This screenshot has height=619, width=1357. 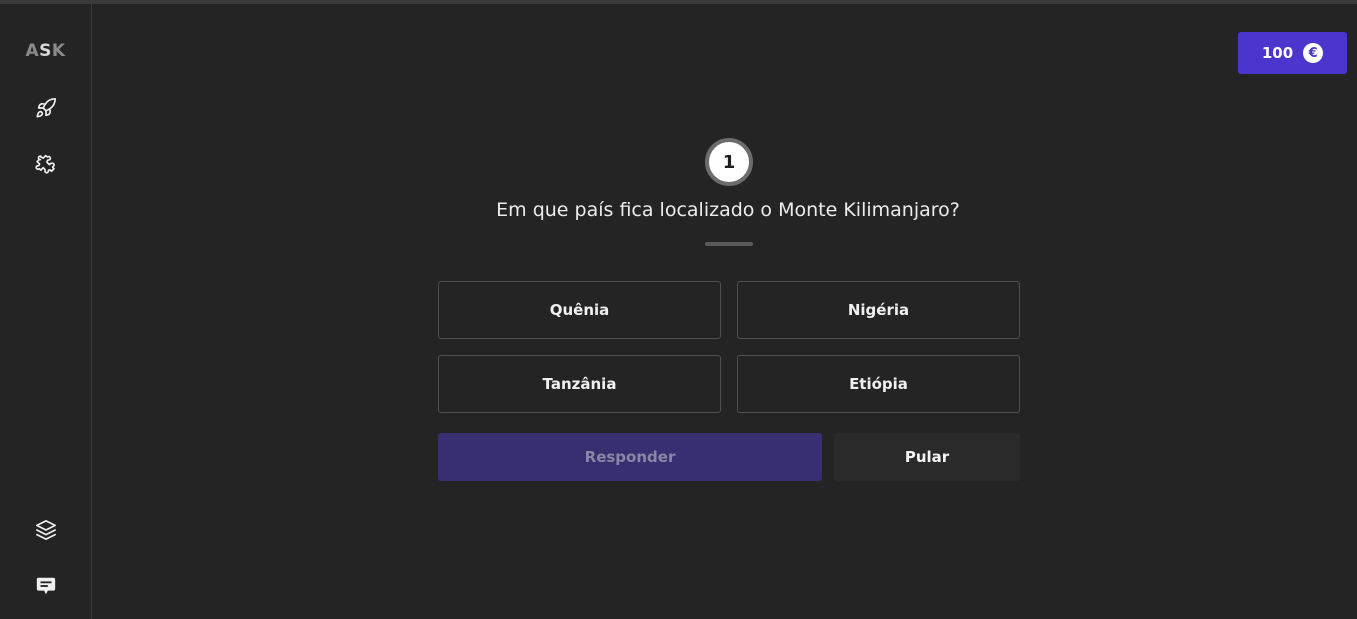 What do you see at coordinates (729, 162) in the screenshot?
I see `question-number-badge: 1` at bounding box center [729, 162].